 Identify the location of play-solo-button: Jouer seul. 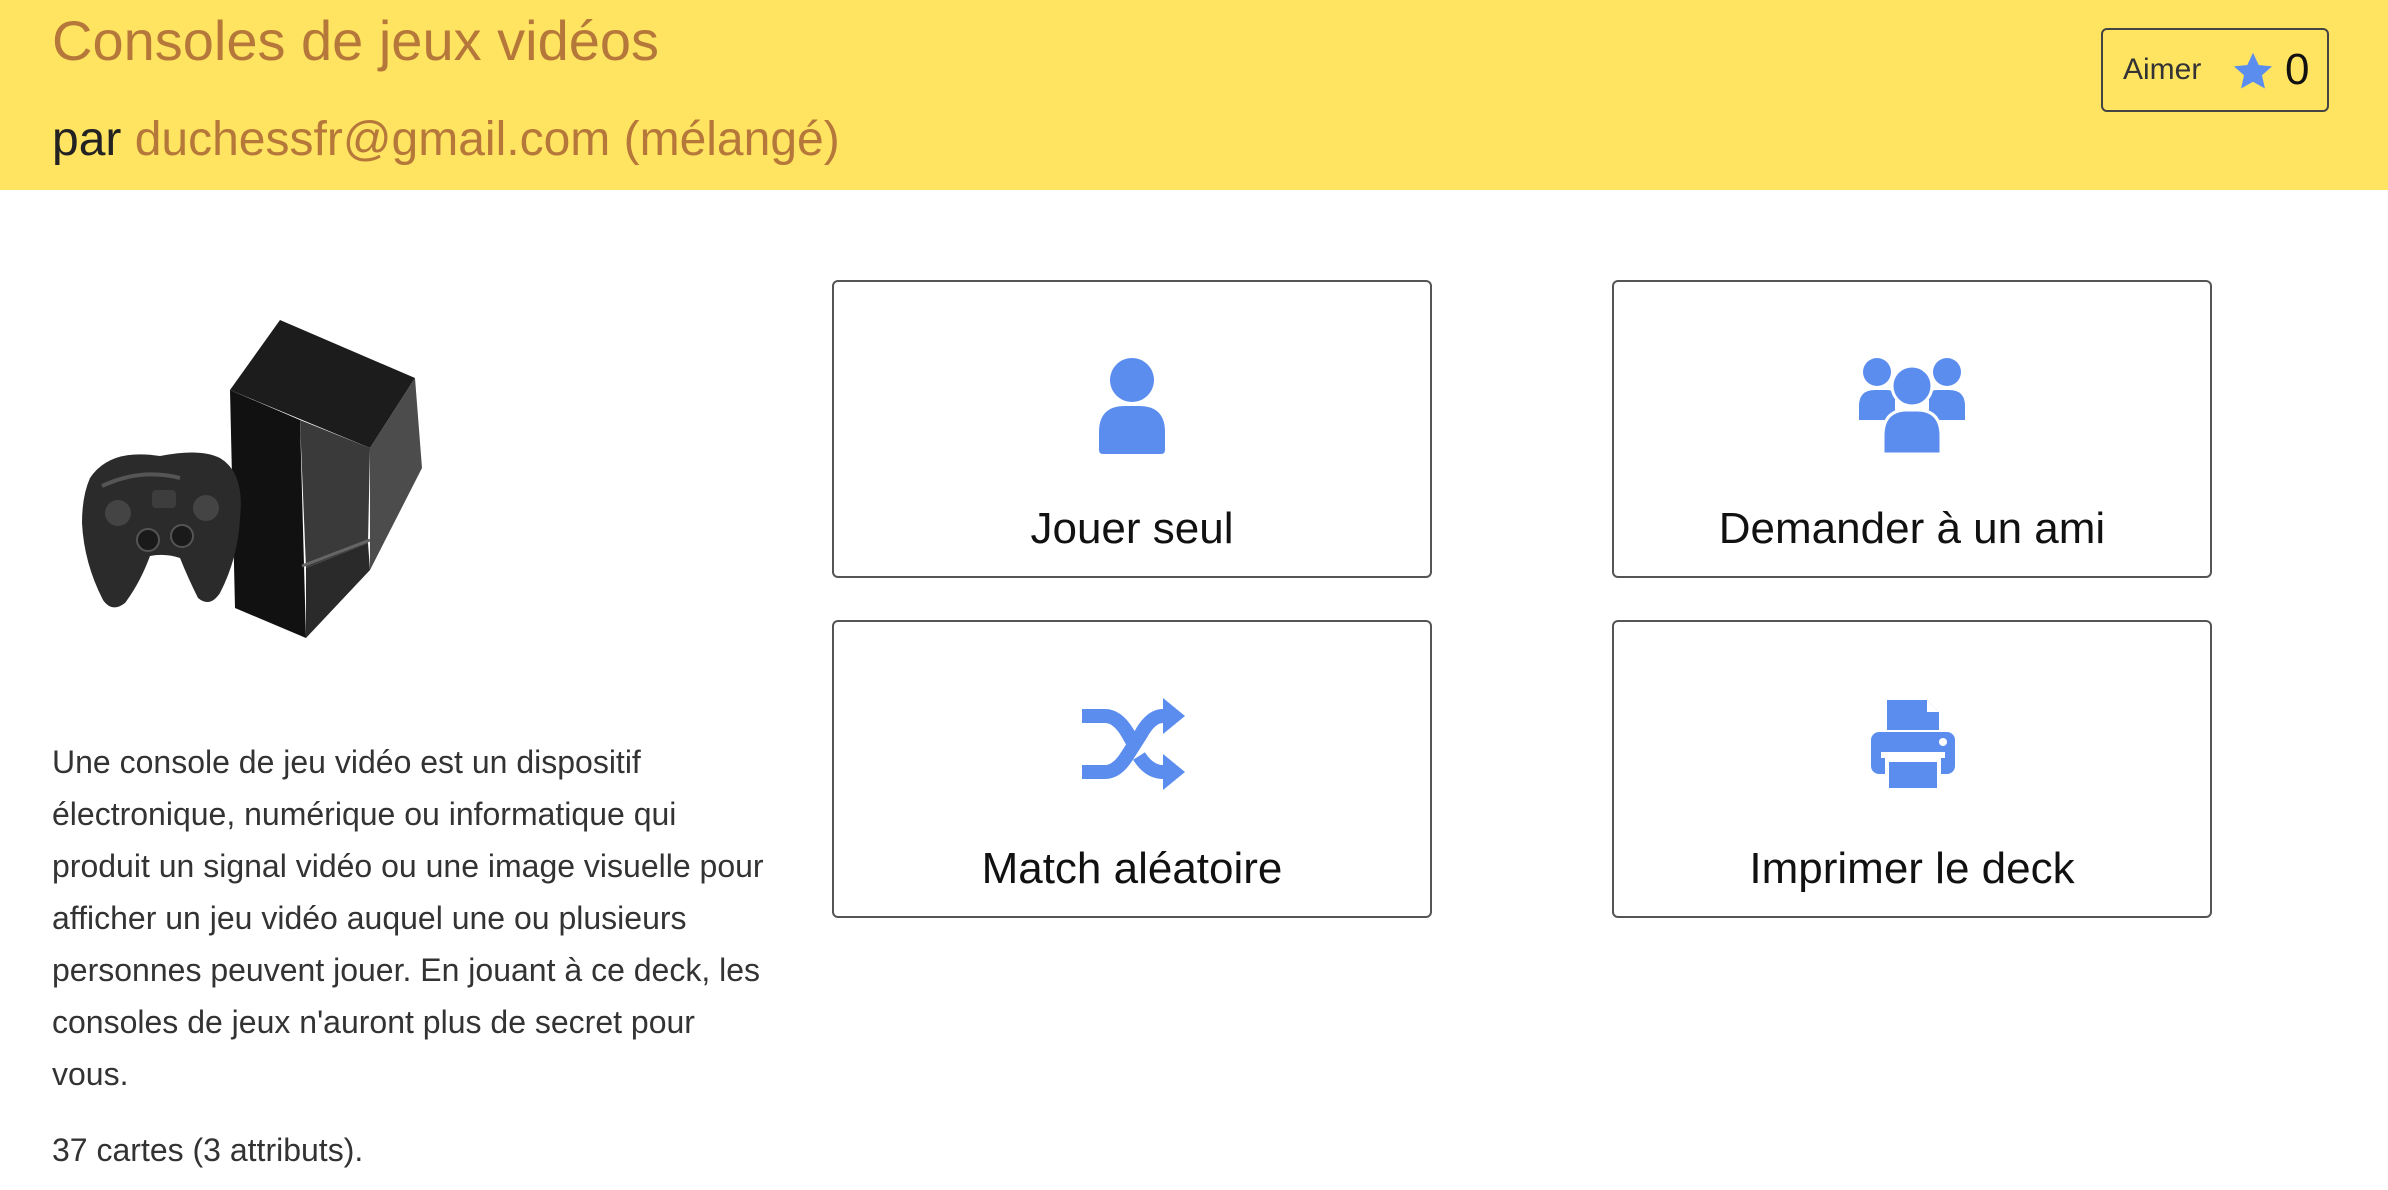
(1132, 429).